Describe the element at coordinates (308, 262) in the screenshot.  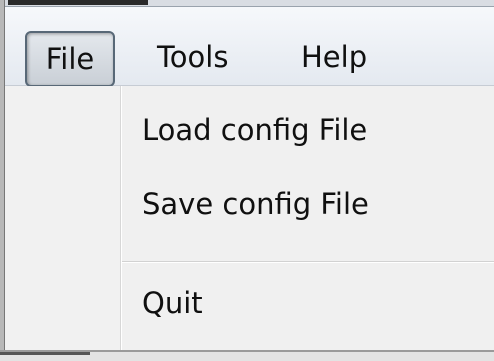
I see `menu-separator` at that location.